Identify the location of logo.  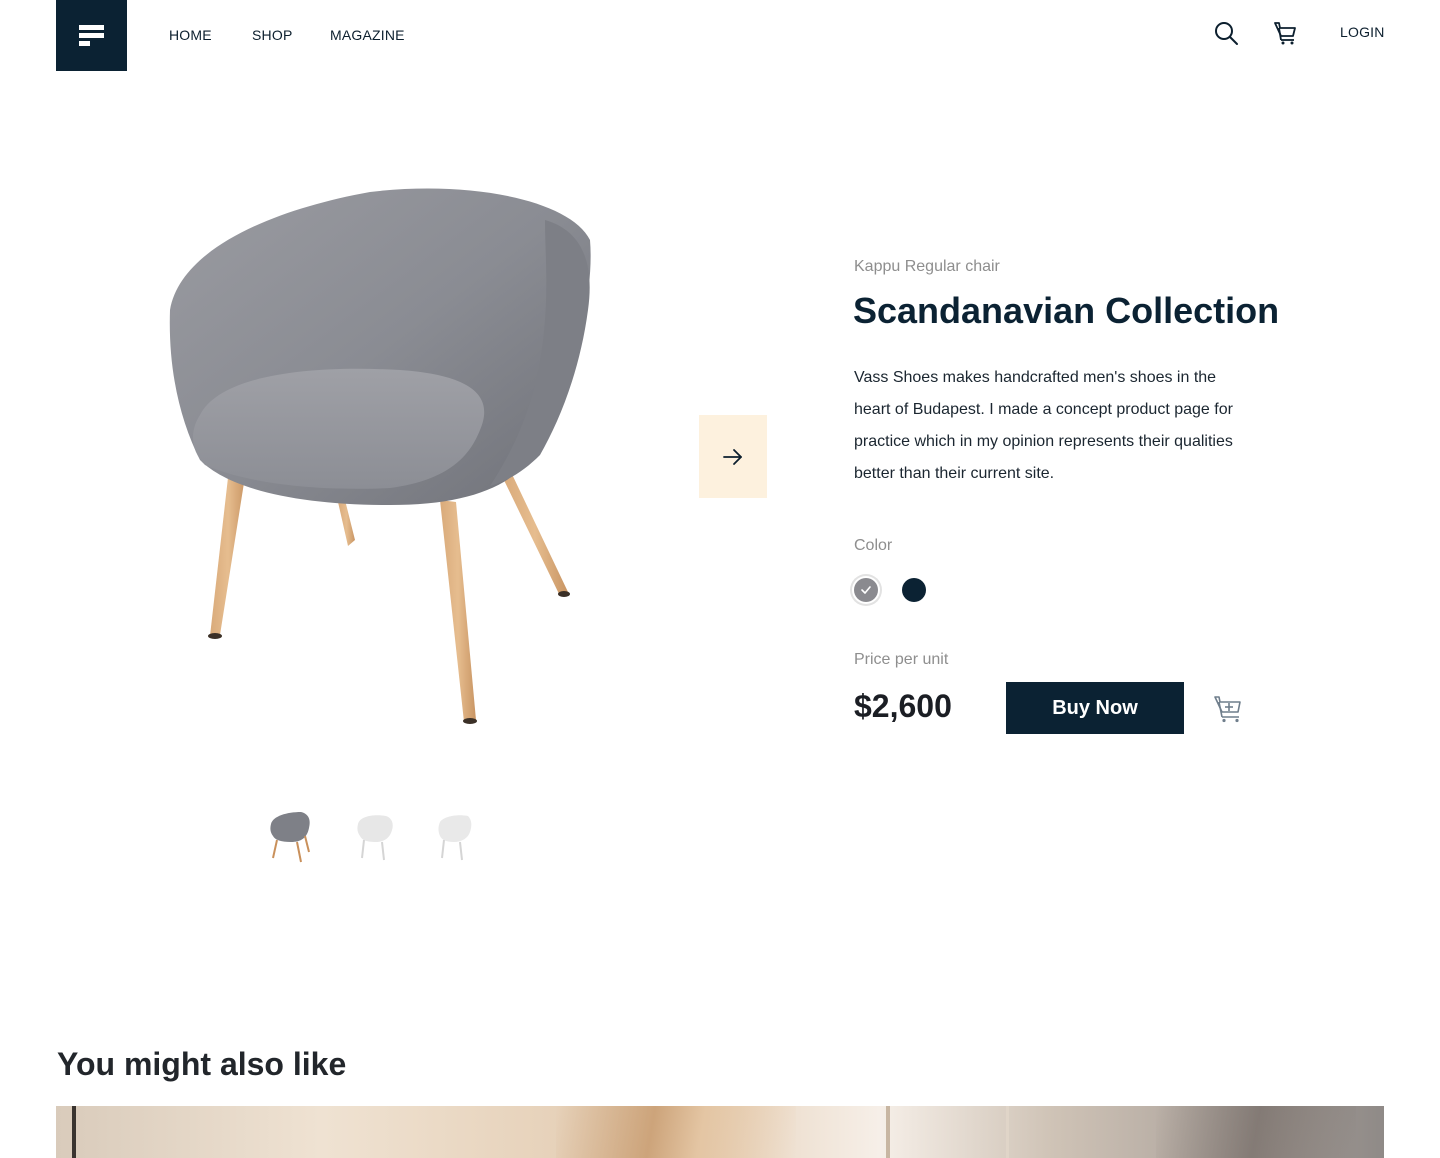
(91, 35).